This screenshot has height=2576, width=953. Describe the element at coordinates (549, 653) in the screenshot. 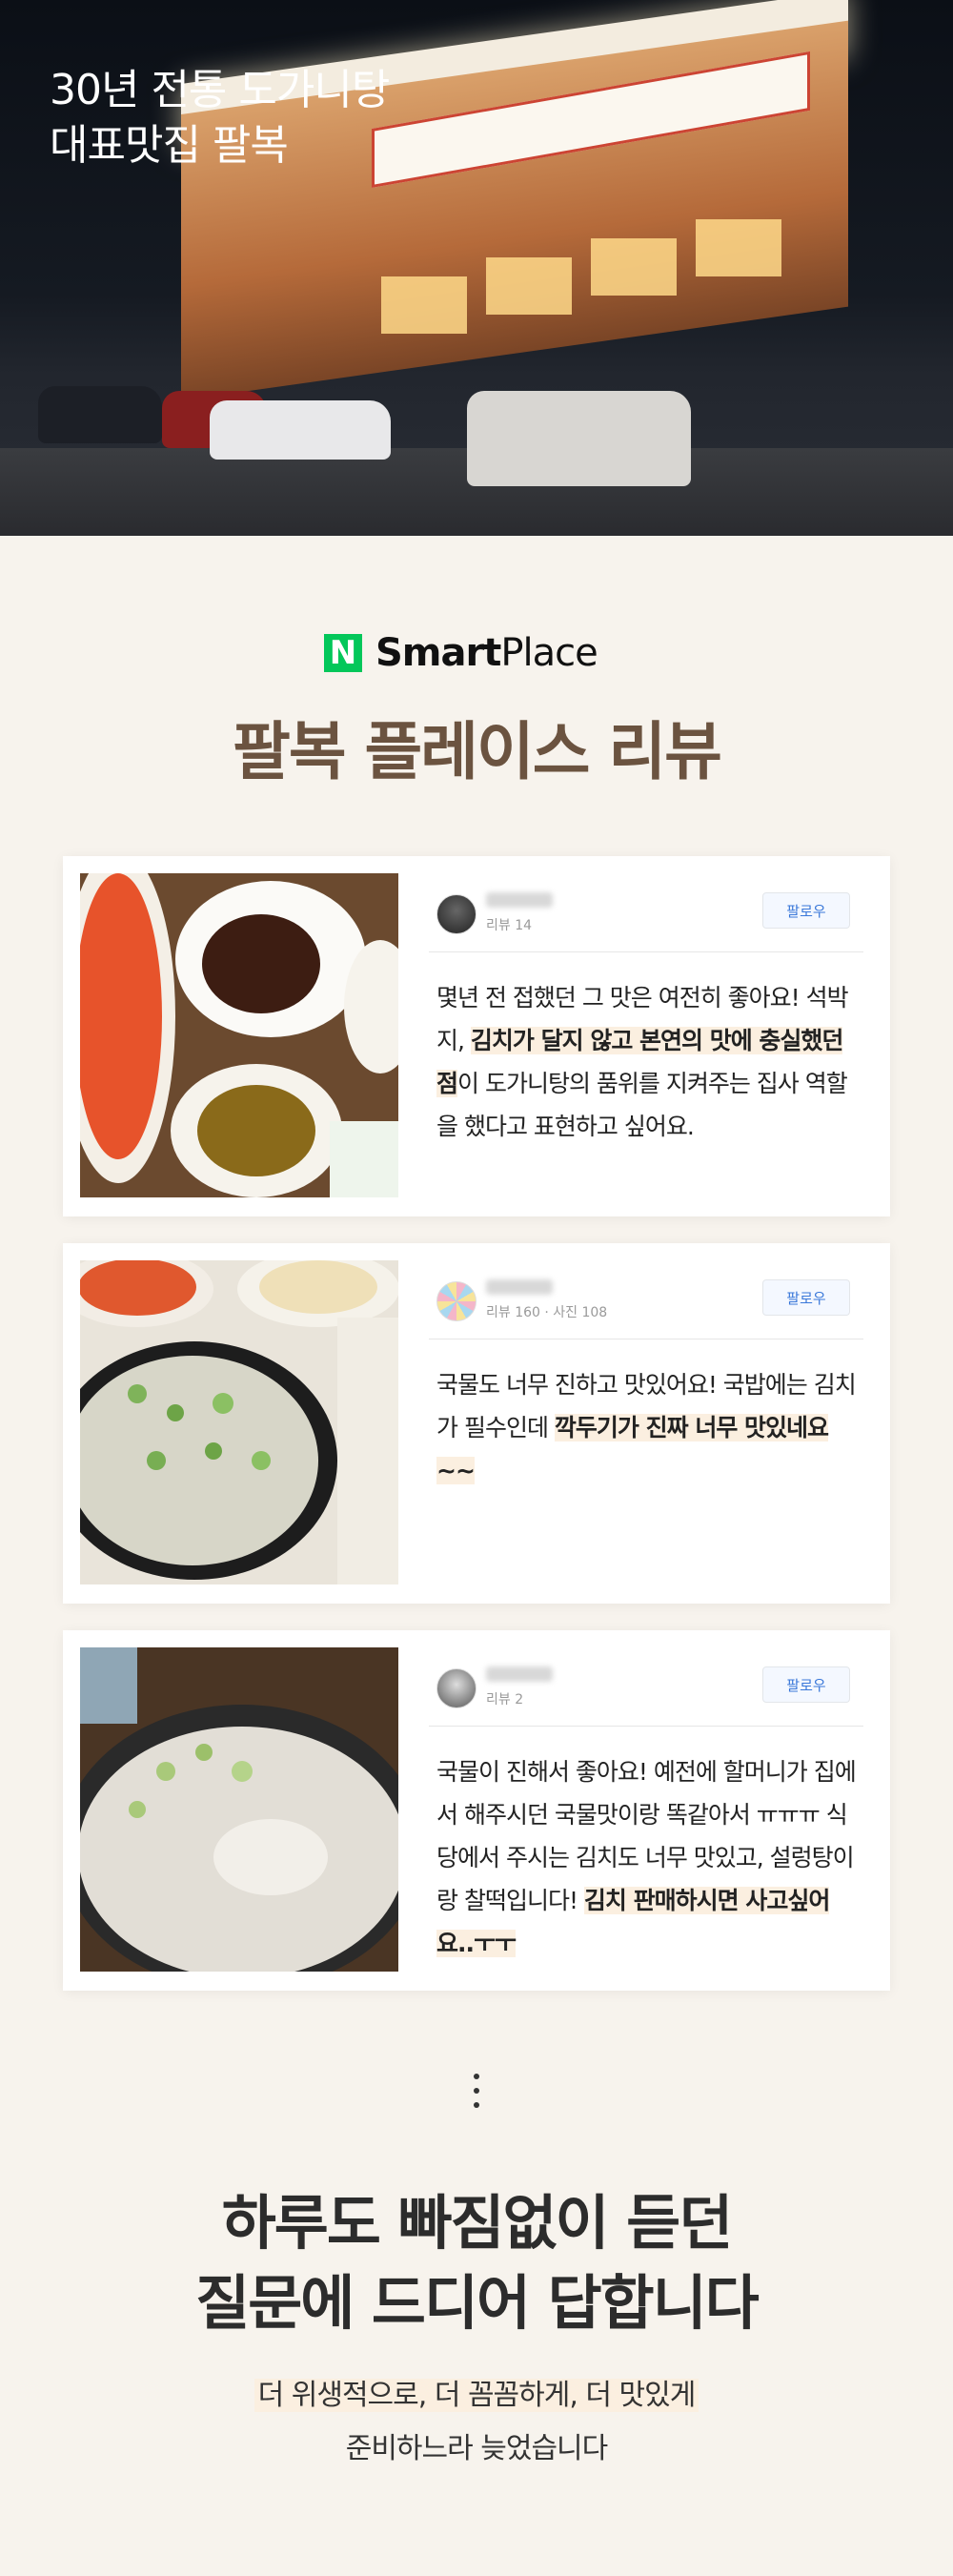

I see `smartplace-regular: Place` at that location.